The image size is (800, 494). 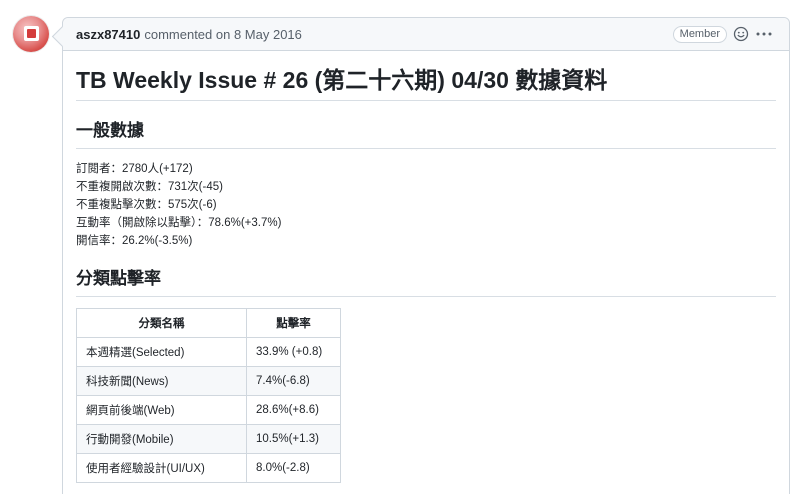 What do you see at coordinates (293, 381) in the screenshot?
I see `click-rate-cell: 7.4%(-6.8)` at bounding box center [293, 381].